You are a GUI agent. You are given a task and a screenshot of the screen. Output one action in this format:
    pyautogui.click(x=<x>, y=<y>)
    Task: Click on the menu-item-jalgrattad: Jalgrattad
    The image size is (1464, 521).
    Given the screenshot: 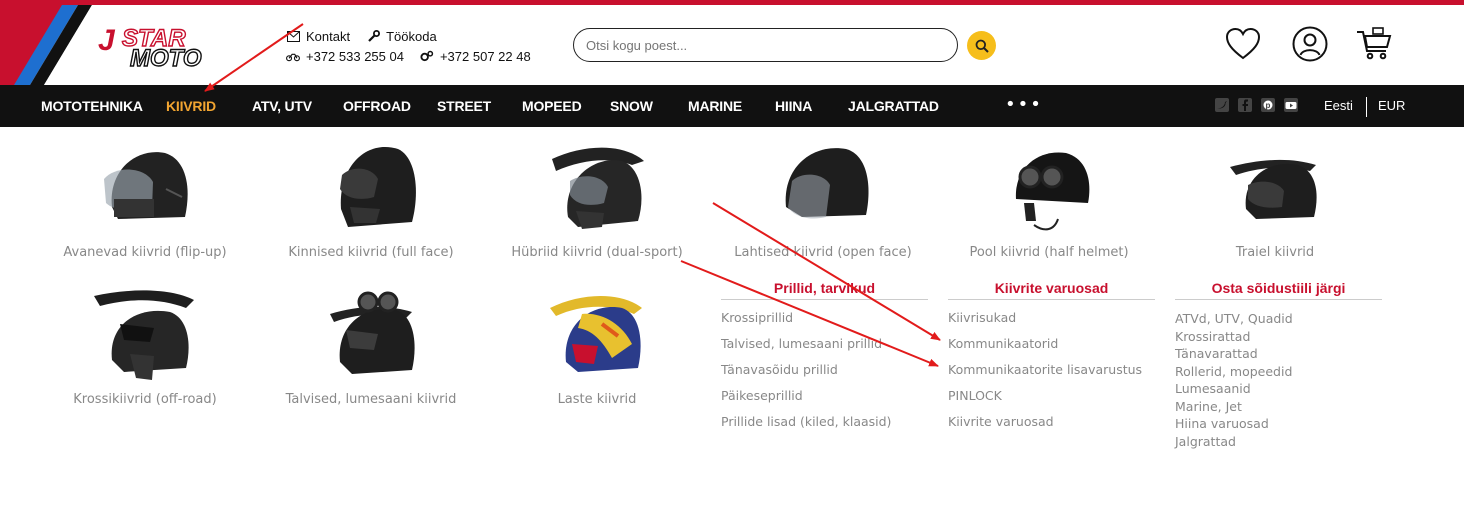 What is the action you would take?
    pyautogui.click(x=1278, y=443)
    